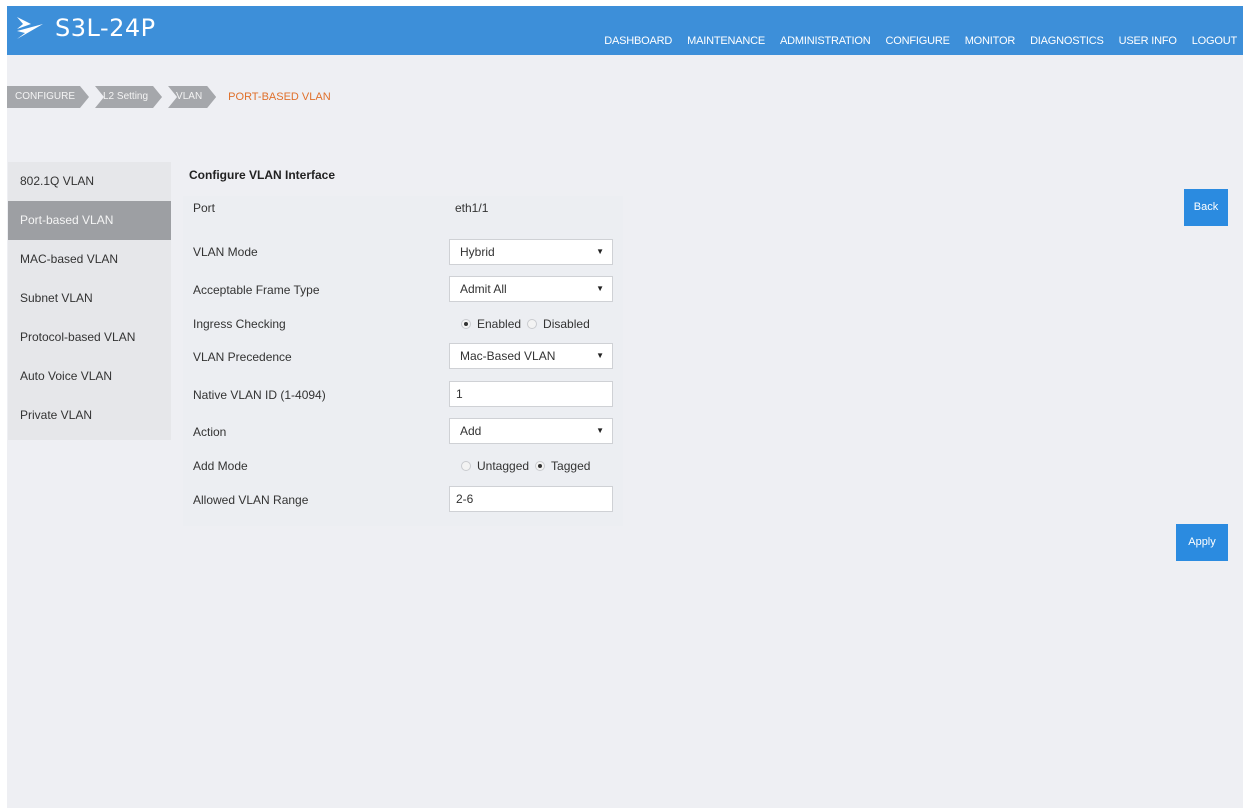  Describe the element at coordinates (531, 431) in the screenshot. I see `action-select: Add ▼` at that location.